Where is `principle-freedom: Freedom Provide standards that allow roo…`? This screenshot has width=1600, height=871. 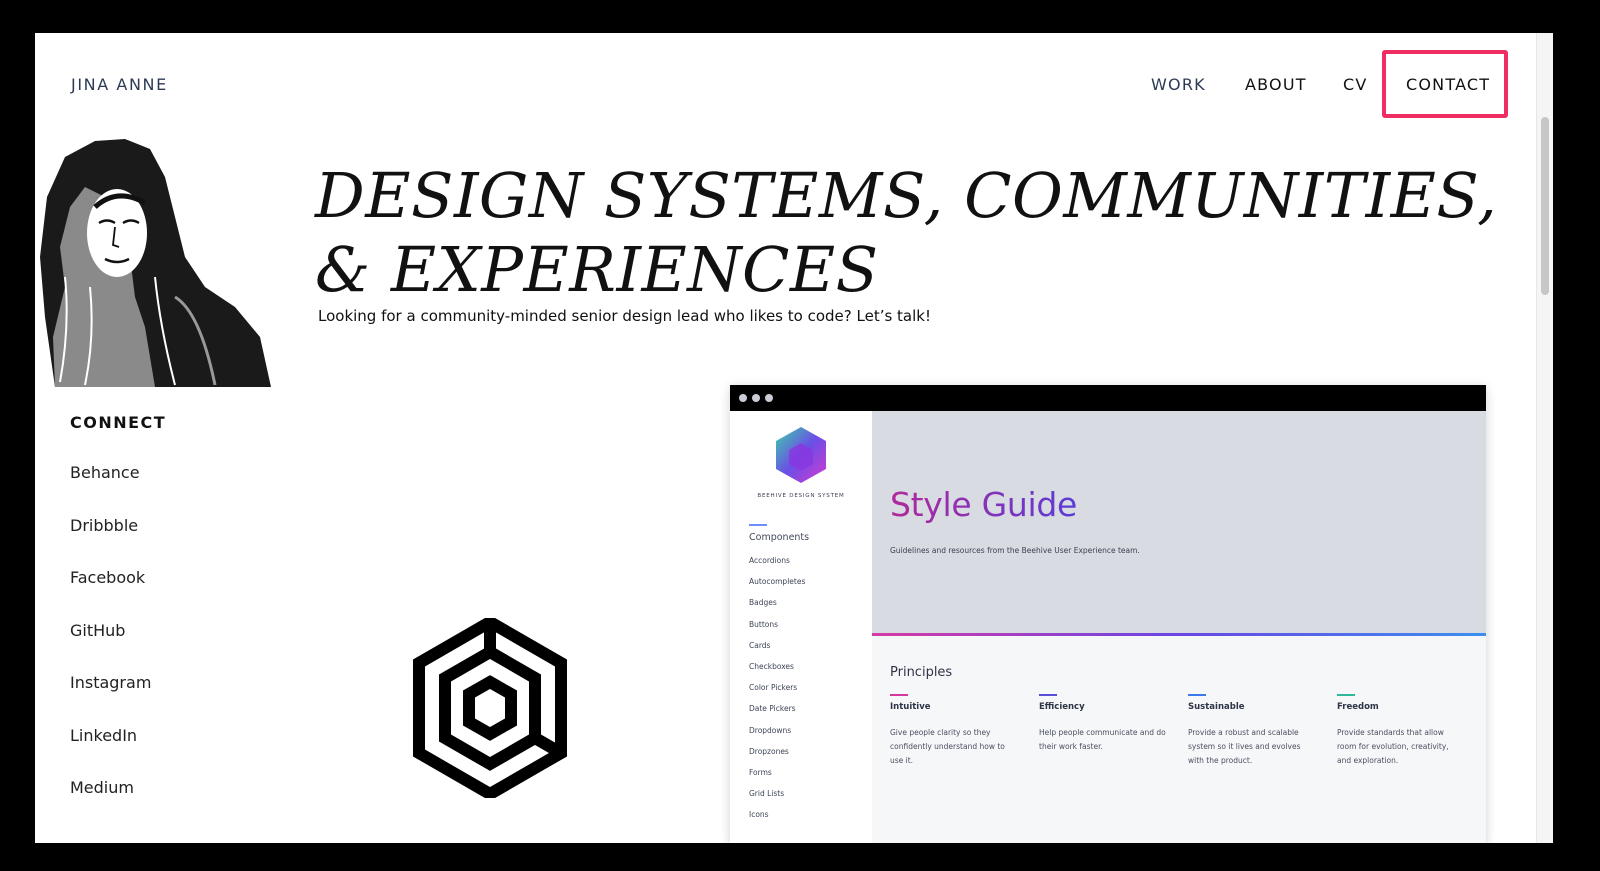 principle-freedom: Freedom Provide standards that allow roo… is located at coordinates (1401, 731).